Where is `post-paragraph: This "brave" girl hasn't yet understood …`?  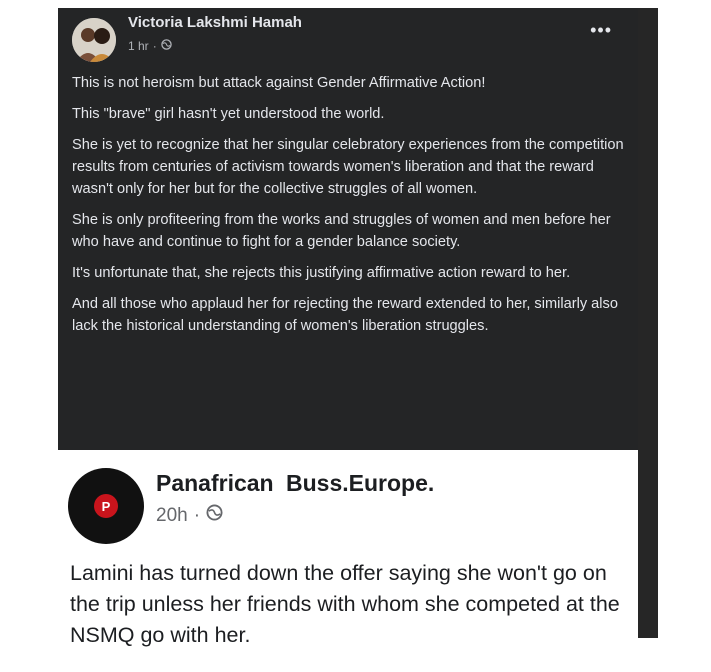 post-paragraph: This "brave" girl hasn't yet understood … is located at coordinates (228, 114).